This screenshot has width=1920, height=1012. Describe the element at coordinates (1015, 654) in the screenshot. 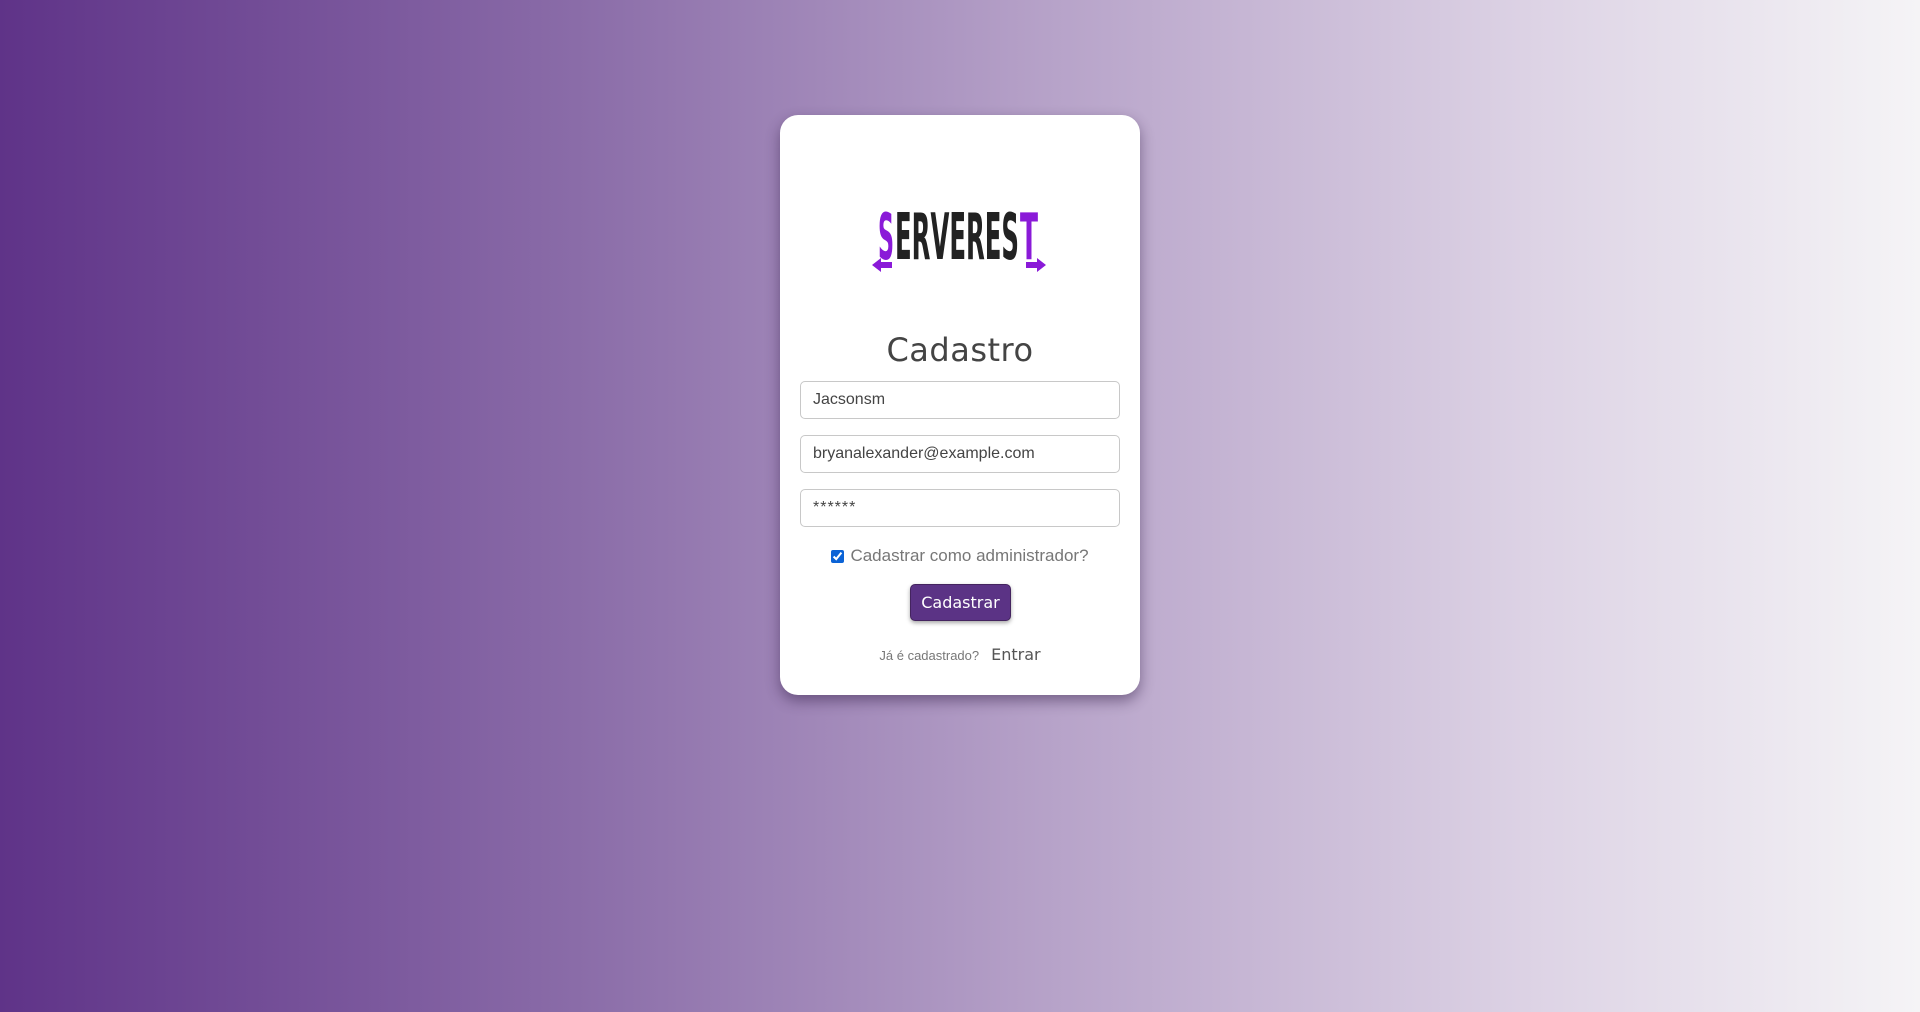

I see `login-link: Entrar` at that location.